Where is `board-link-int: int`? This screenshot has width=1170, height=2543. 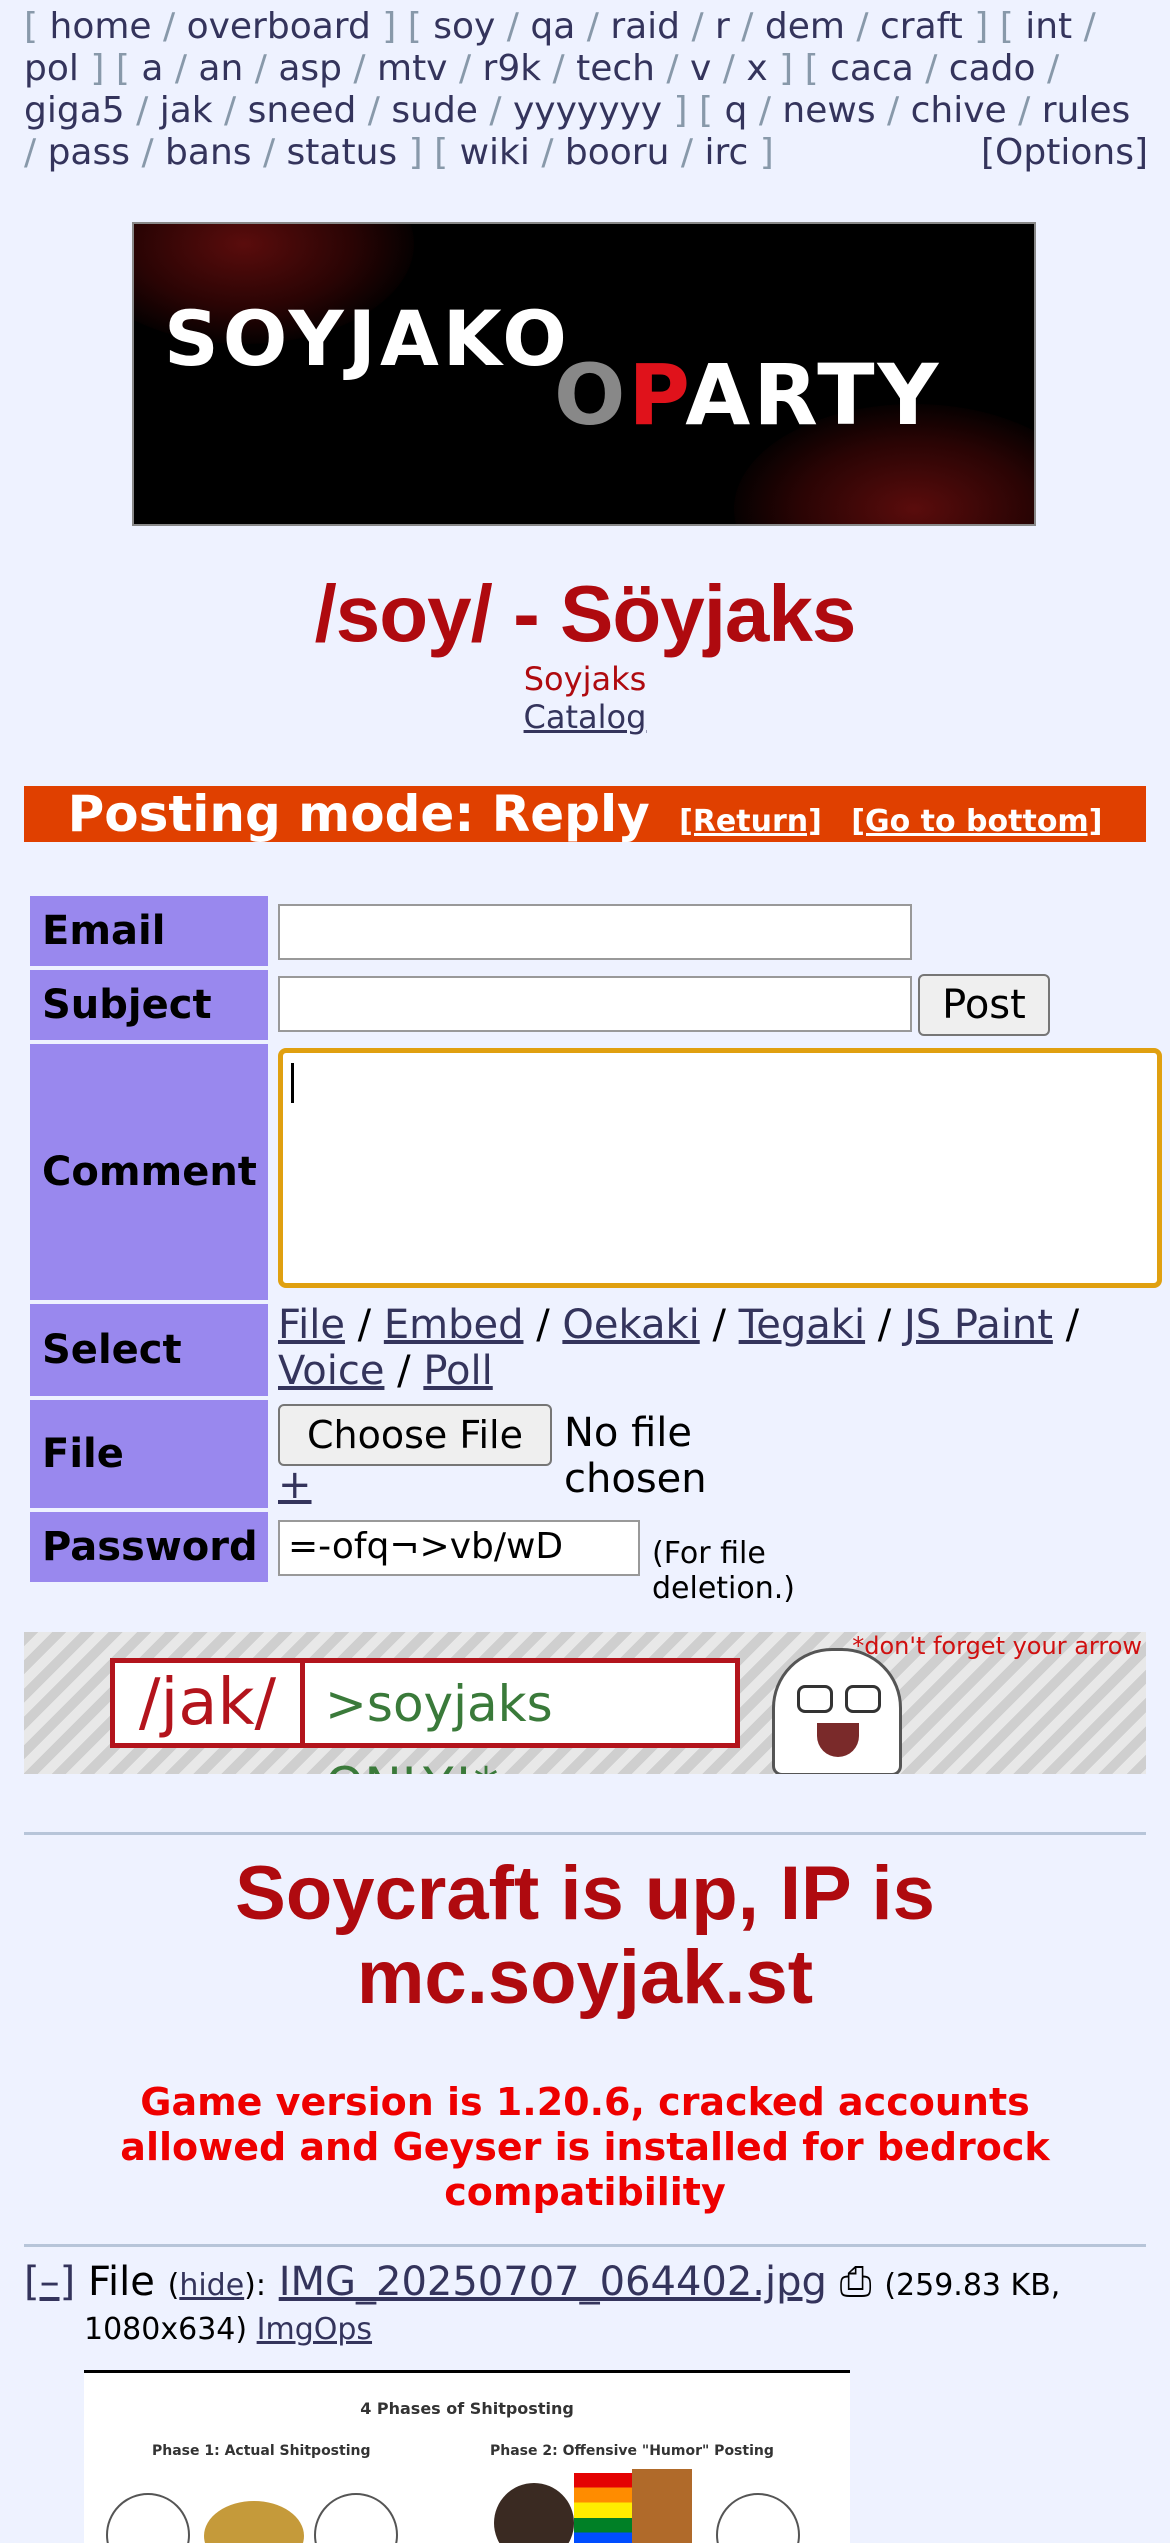
board-link-int: int is located at coordinates (1048, 26).